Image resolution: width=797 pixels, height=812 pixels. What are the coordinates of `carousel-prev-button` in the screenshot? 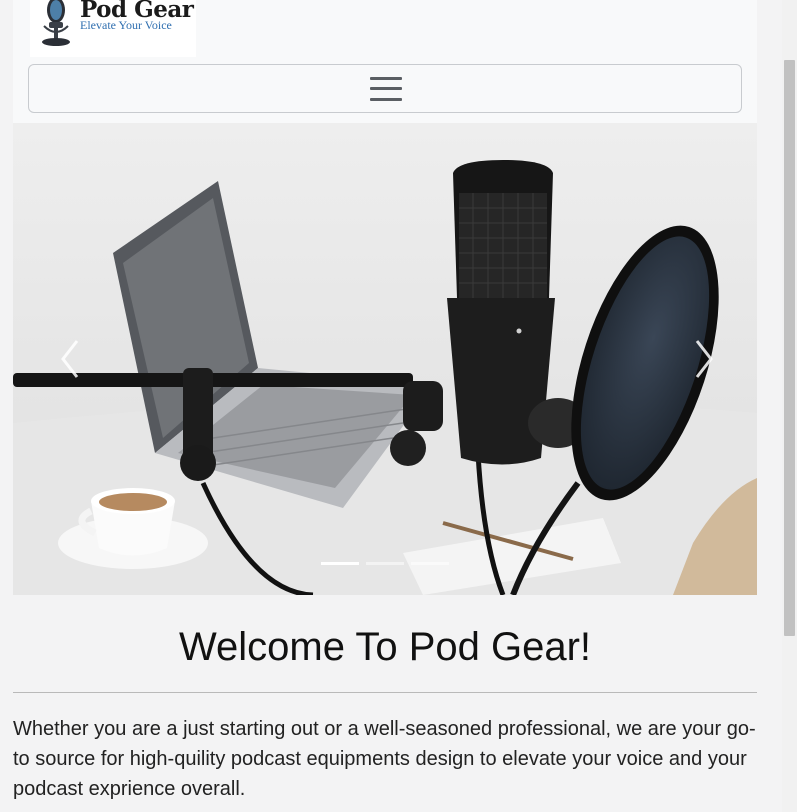 It's located at (71, 359).